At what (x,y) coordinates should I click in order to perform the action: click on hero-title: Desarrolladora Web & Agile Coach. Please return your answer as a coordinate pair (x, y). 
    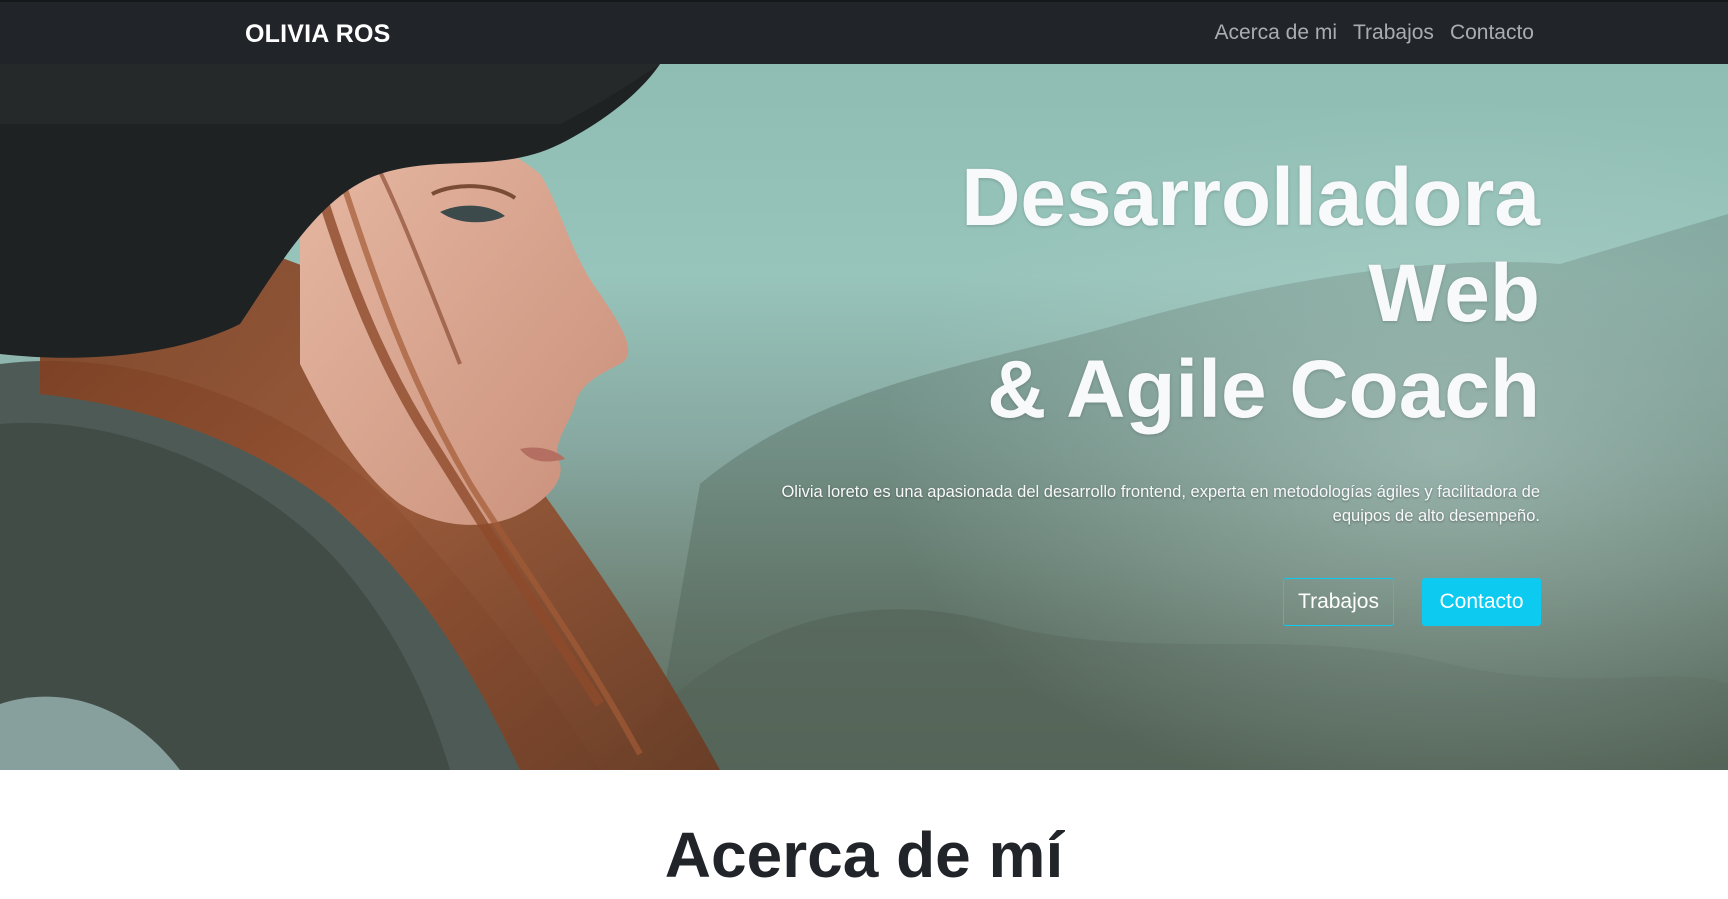
    Looking at the image, I should click on (1250, 294).